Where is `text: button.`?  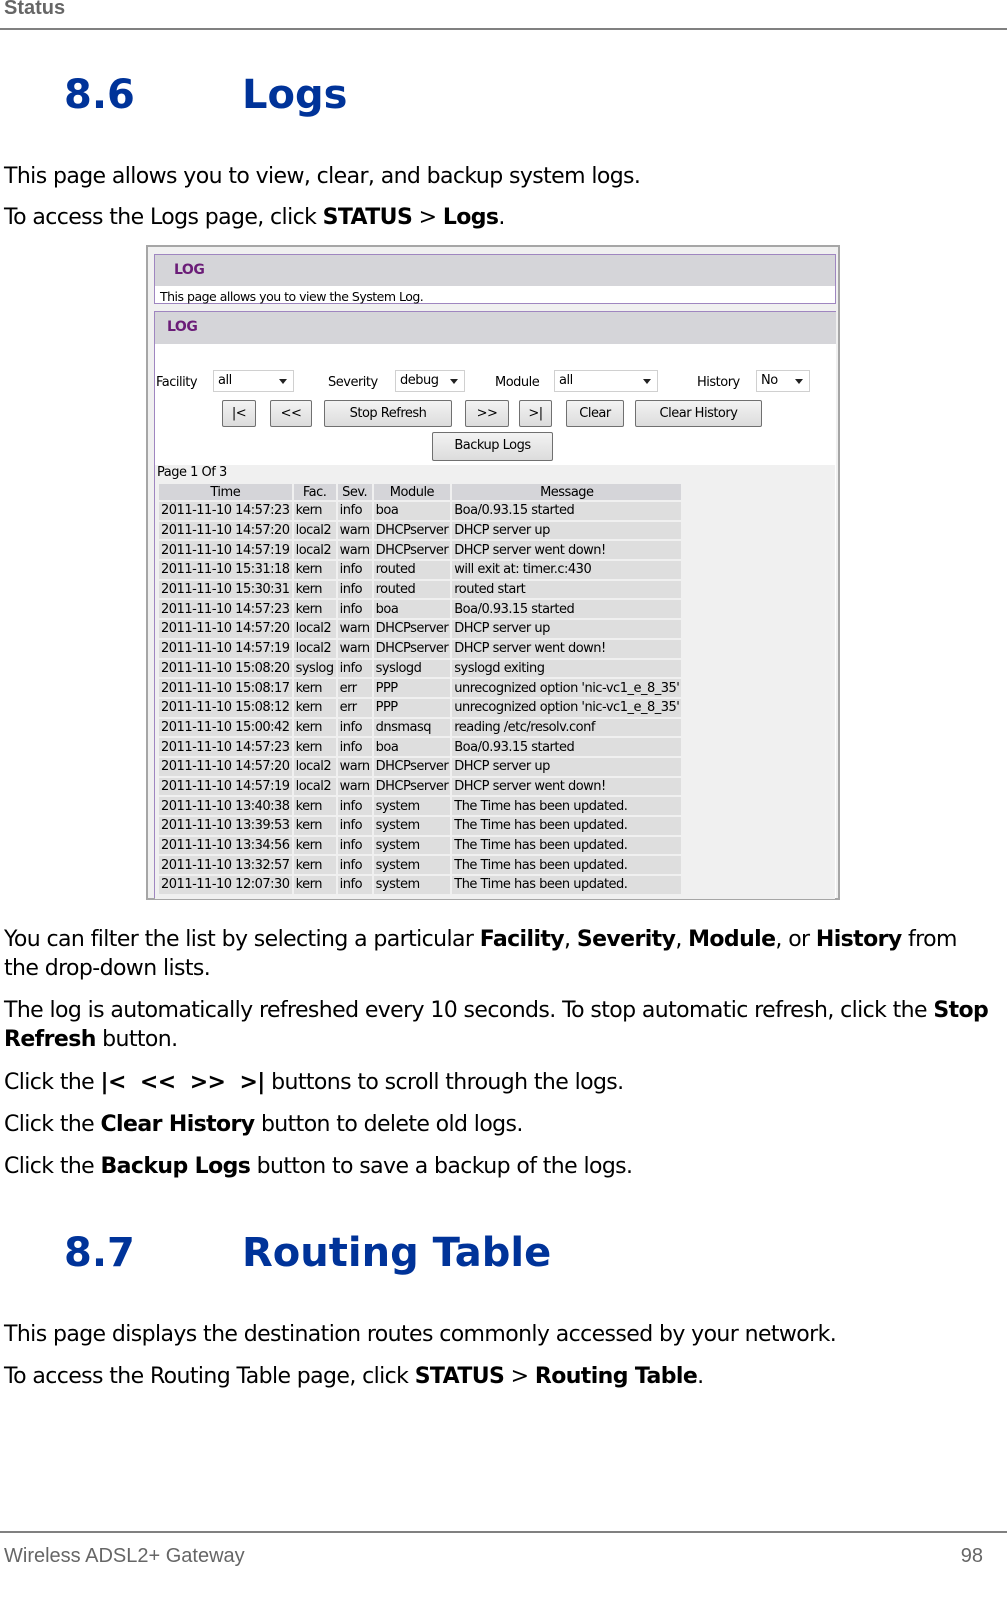
text: button. is located at coordinates (136, 1039).